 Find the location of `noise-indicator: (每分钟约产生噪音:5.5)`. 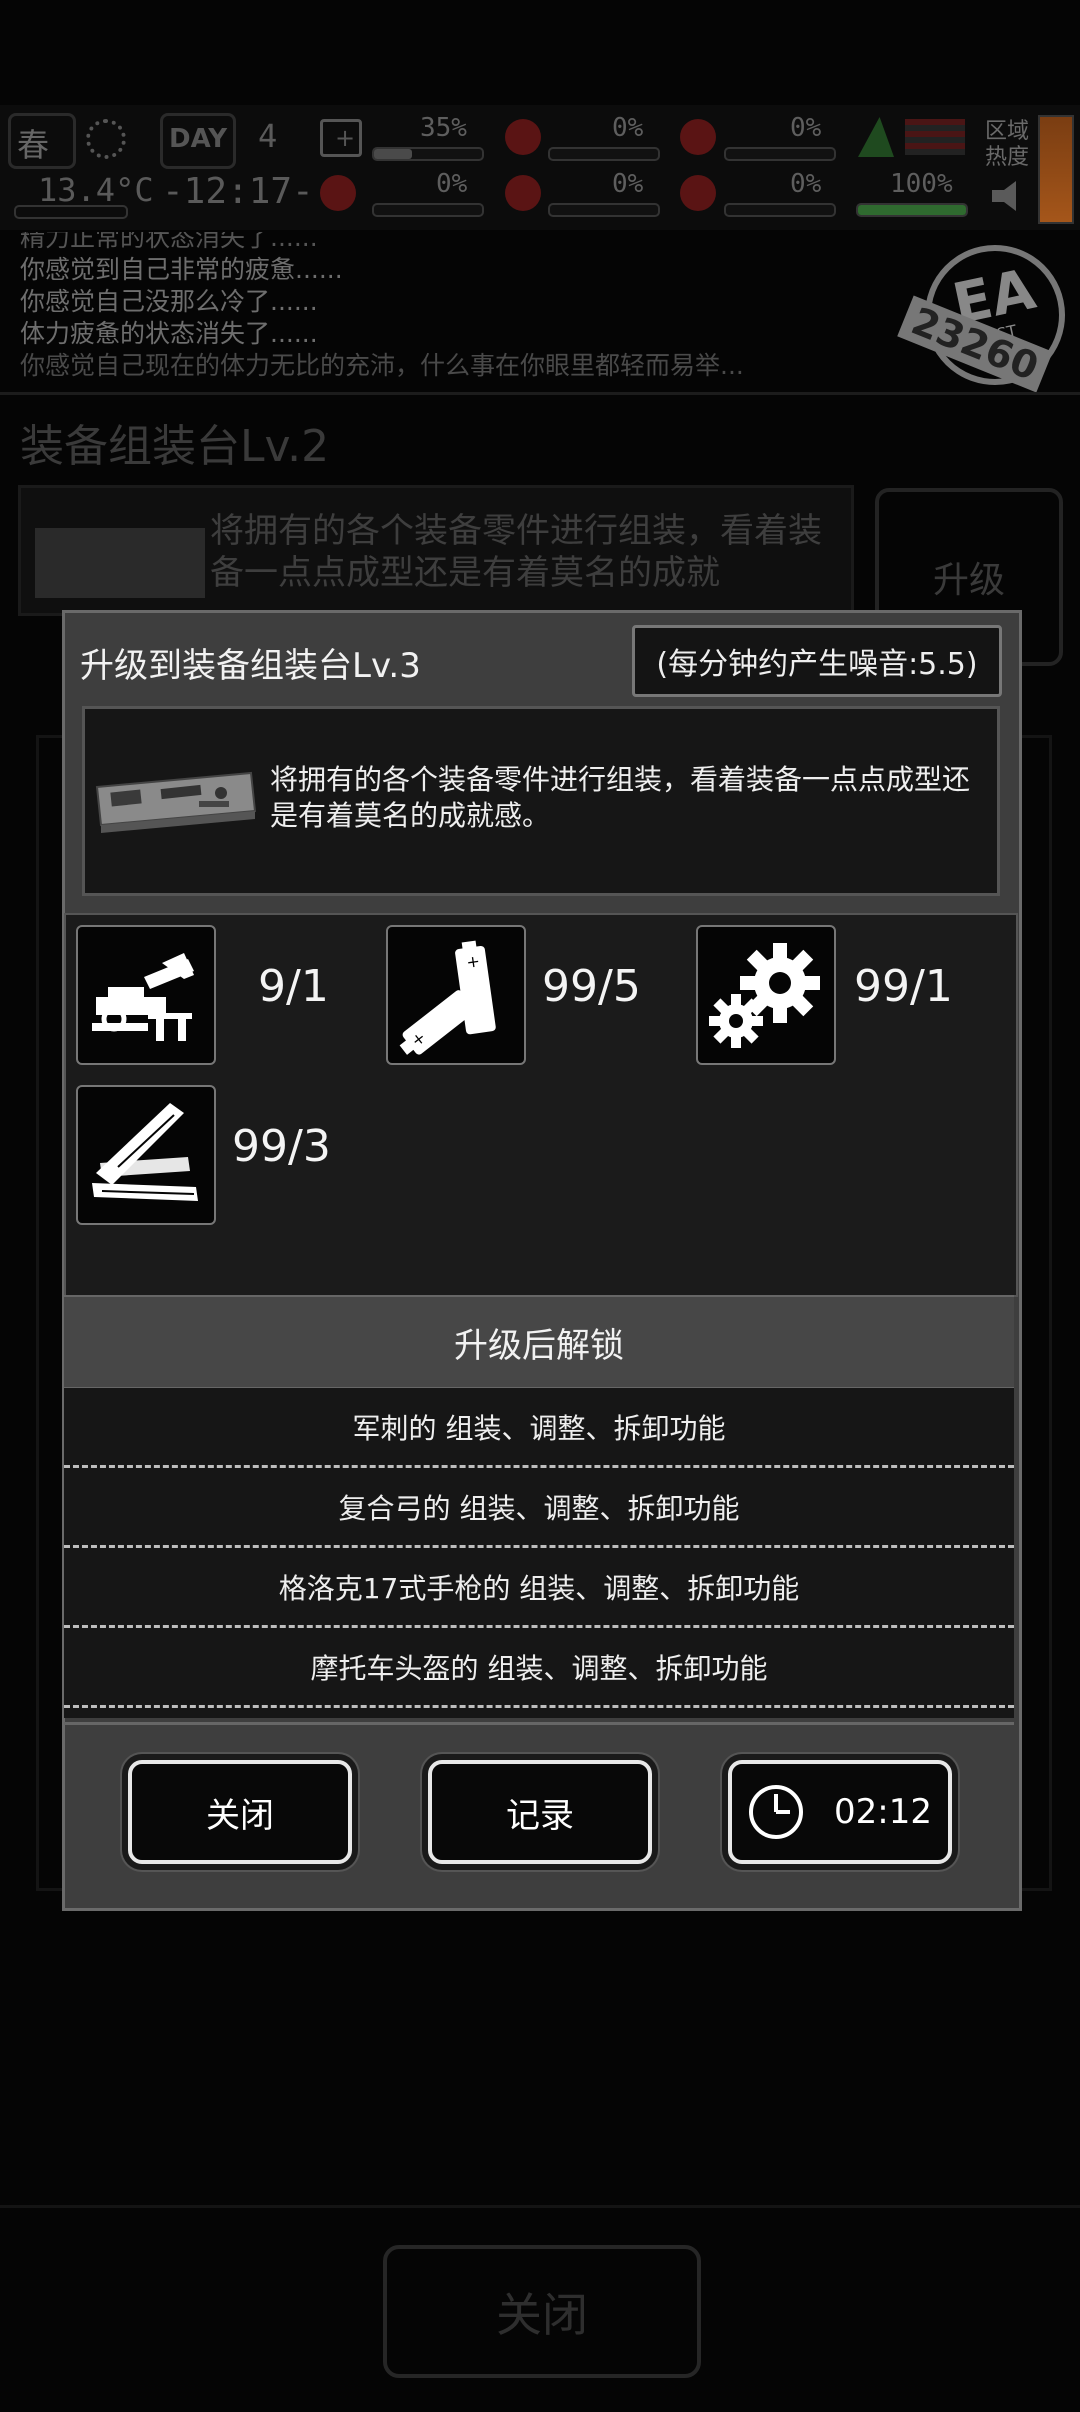

noise-indicator: (每分钟约产生噪音:5.5) is located at coordinates (817, 661).